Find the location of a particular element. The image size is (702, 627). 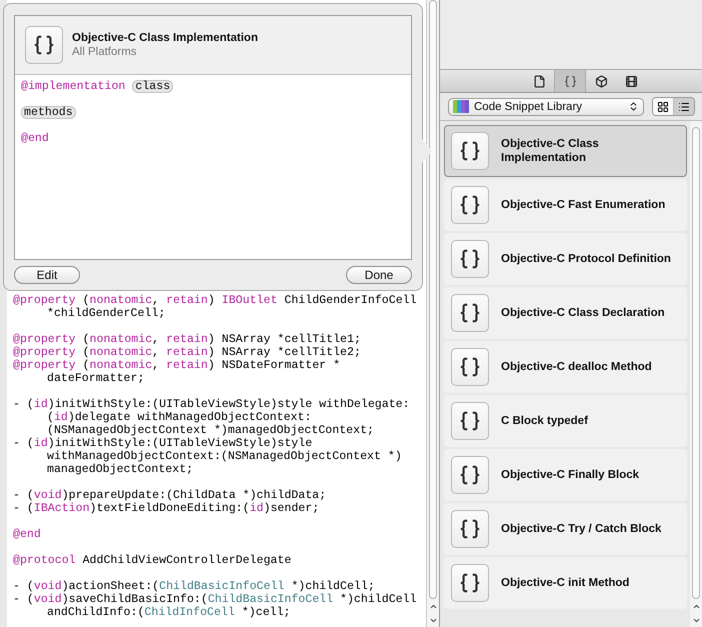

code-line: *childGenderCell; is located at coordinates (106, 313).